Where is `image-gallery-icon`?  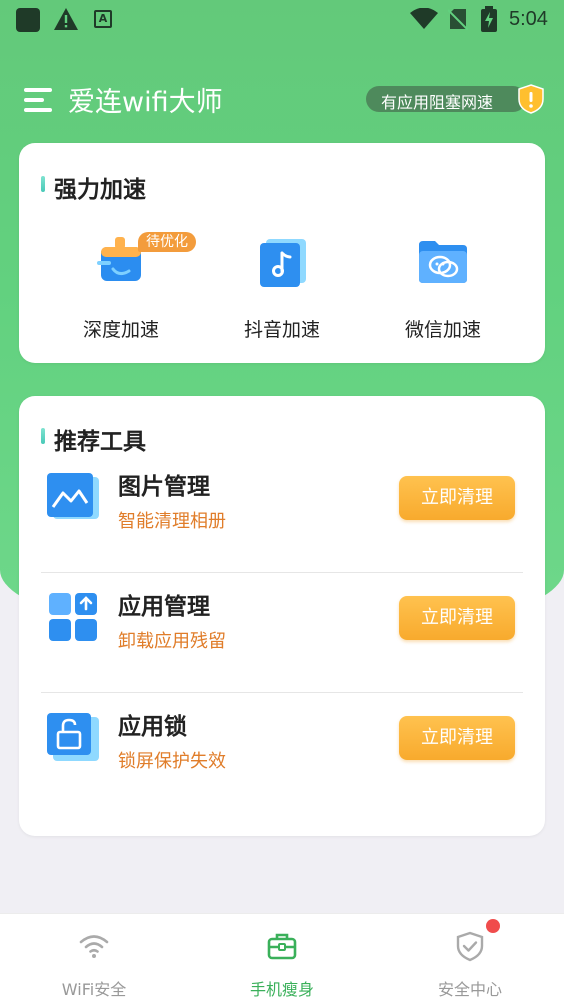
image-gallery-icon is located at coordinates (73, 496).